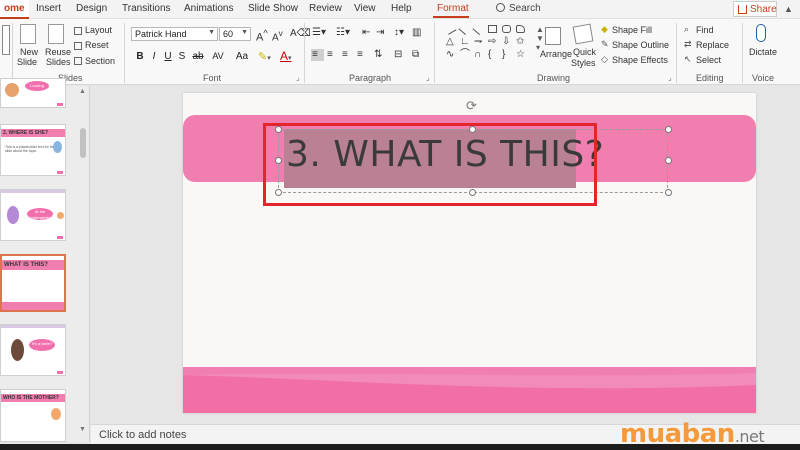  What do you see at coordinates (273, 8) in the screenshot?
I see `tab-slide-show: Slide Show` at bounding box center [273, 8].